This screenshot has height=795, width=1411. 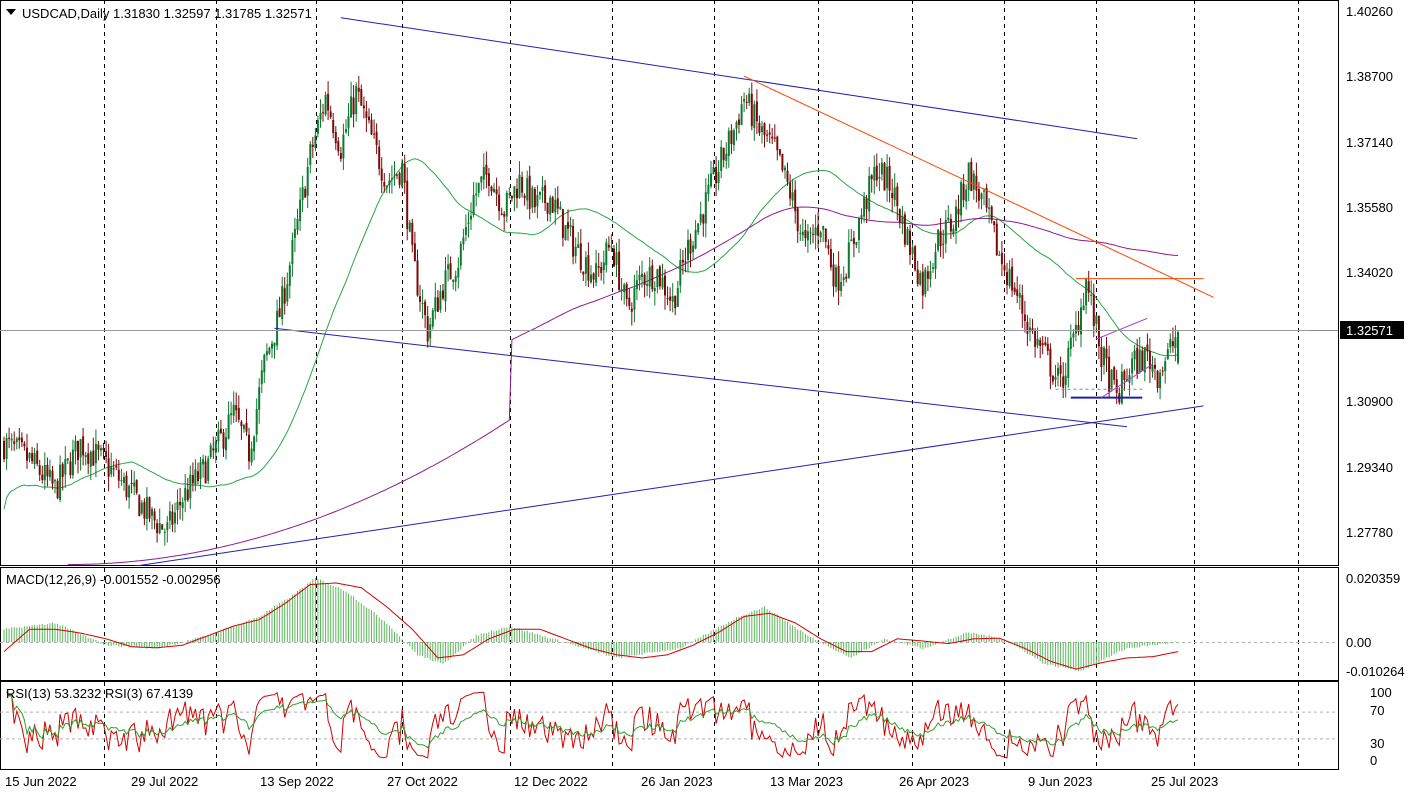 I want to click on x-tick: 26 Jan 2023, so click(x=677, y=781).